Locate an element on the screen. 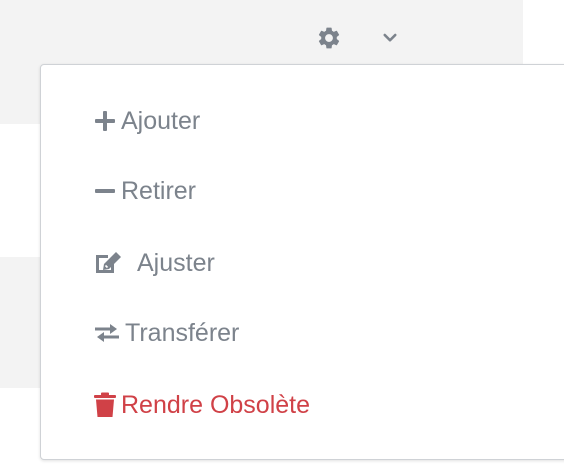 The height and width of the screenshot is (472, 564). menu-item-ajuster: Ajuster is located at coordinates (154, 263).